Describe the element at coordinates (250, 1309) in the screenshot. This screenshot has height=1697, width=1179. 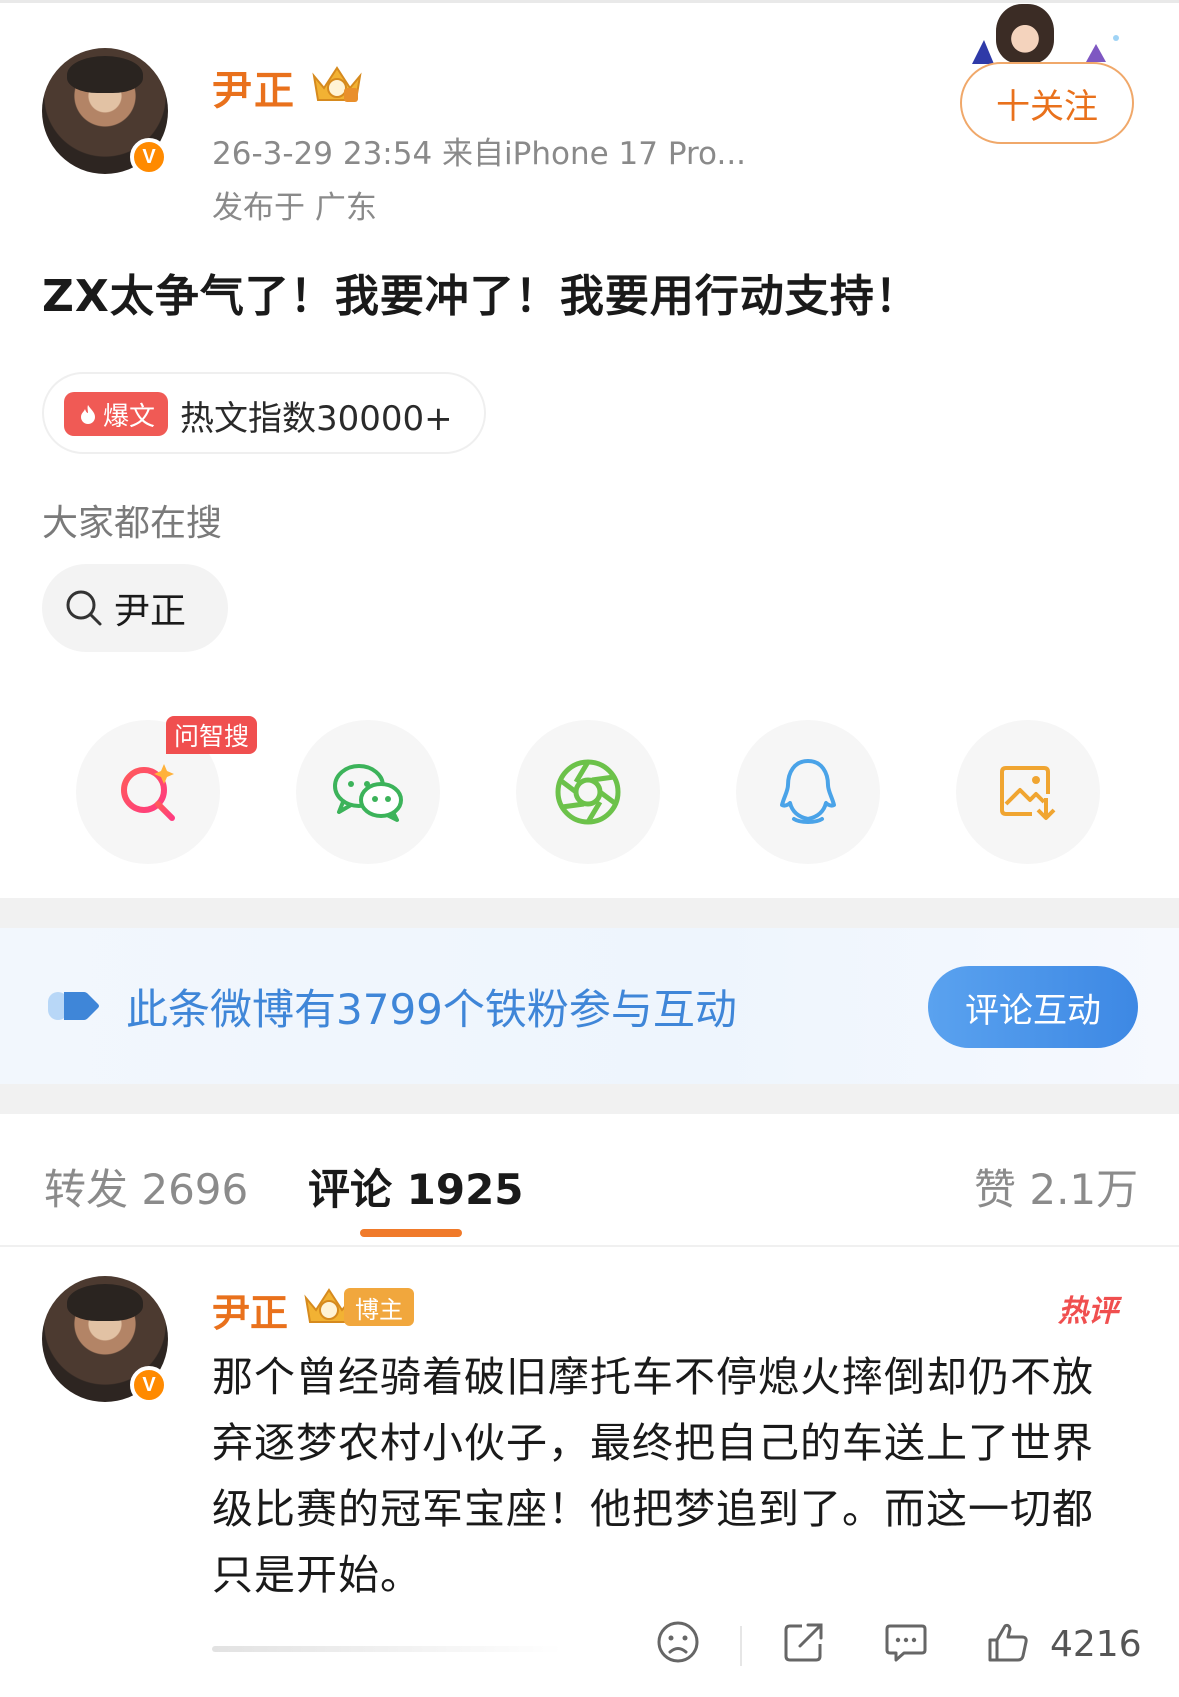
I see `comment-author-name: 尹正` at that location.